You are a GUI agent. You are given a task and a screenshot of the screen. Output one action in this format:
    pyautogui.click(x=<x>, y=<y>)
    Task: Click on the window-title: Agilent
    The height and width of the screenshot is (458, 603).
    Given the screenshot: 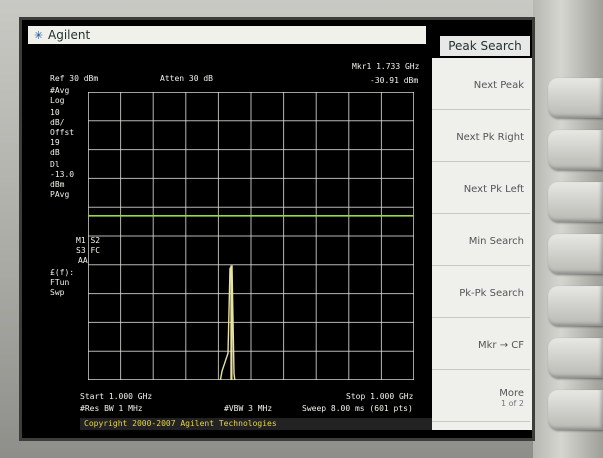 What is the action you would take?
    pyautogui.click(x=69, y=35)
    